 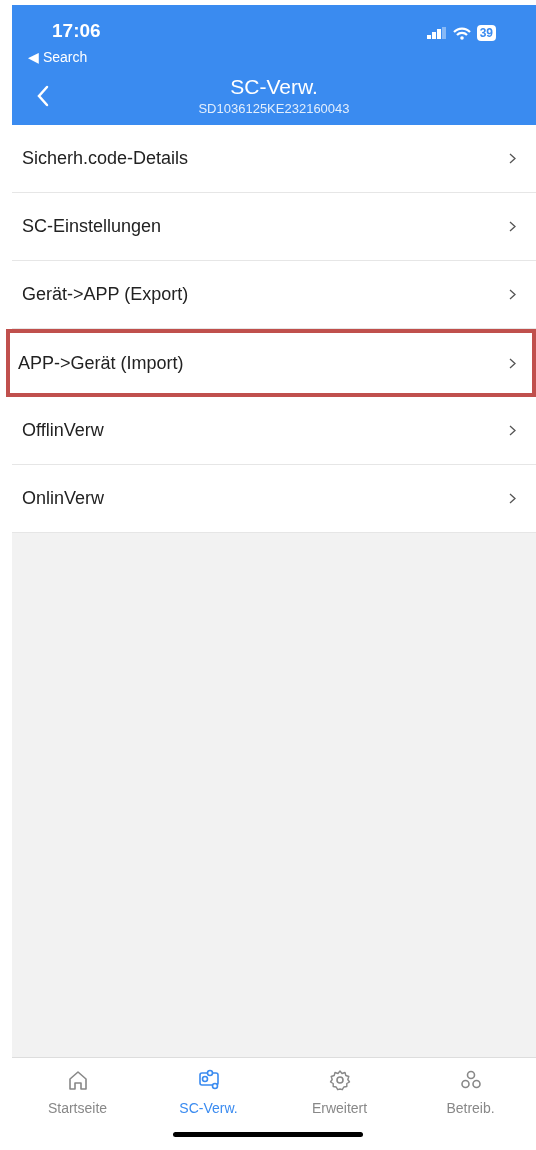 I want to click on screen-title: SC-Verw., so click(x=274, y=86).